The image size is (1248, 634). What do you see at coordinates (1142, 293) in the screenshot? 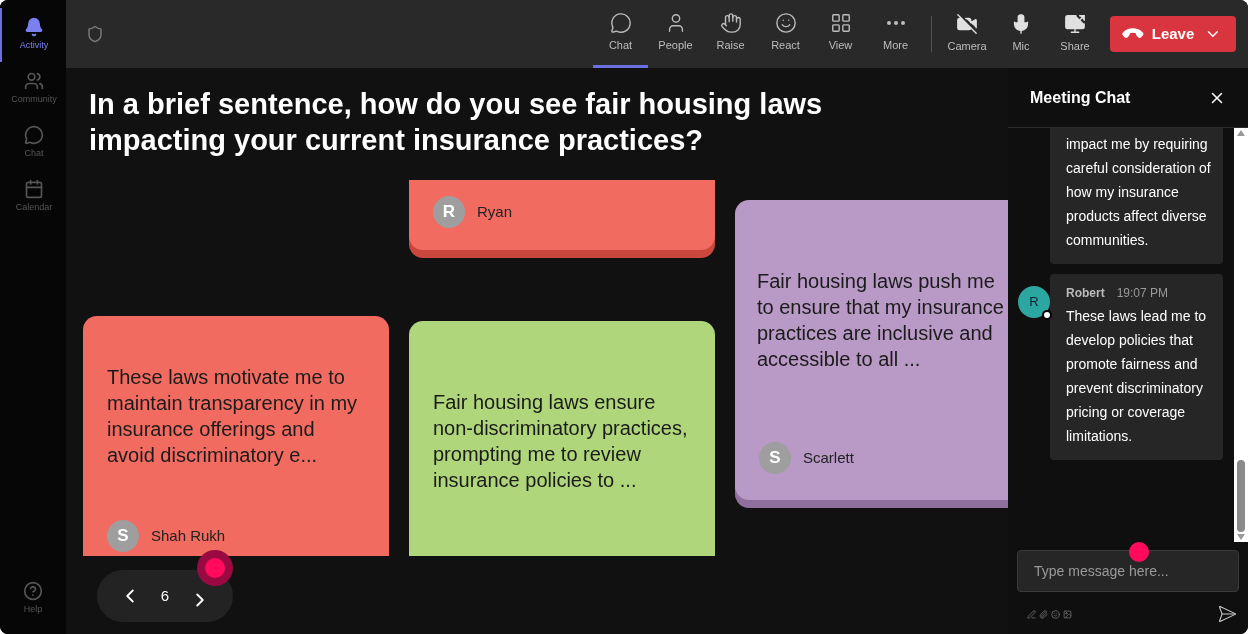
I see `message-time: 19:07 PM` at bounding box center [1142, 293].